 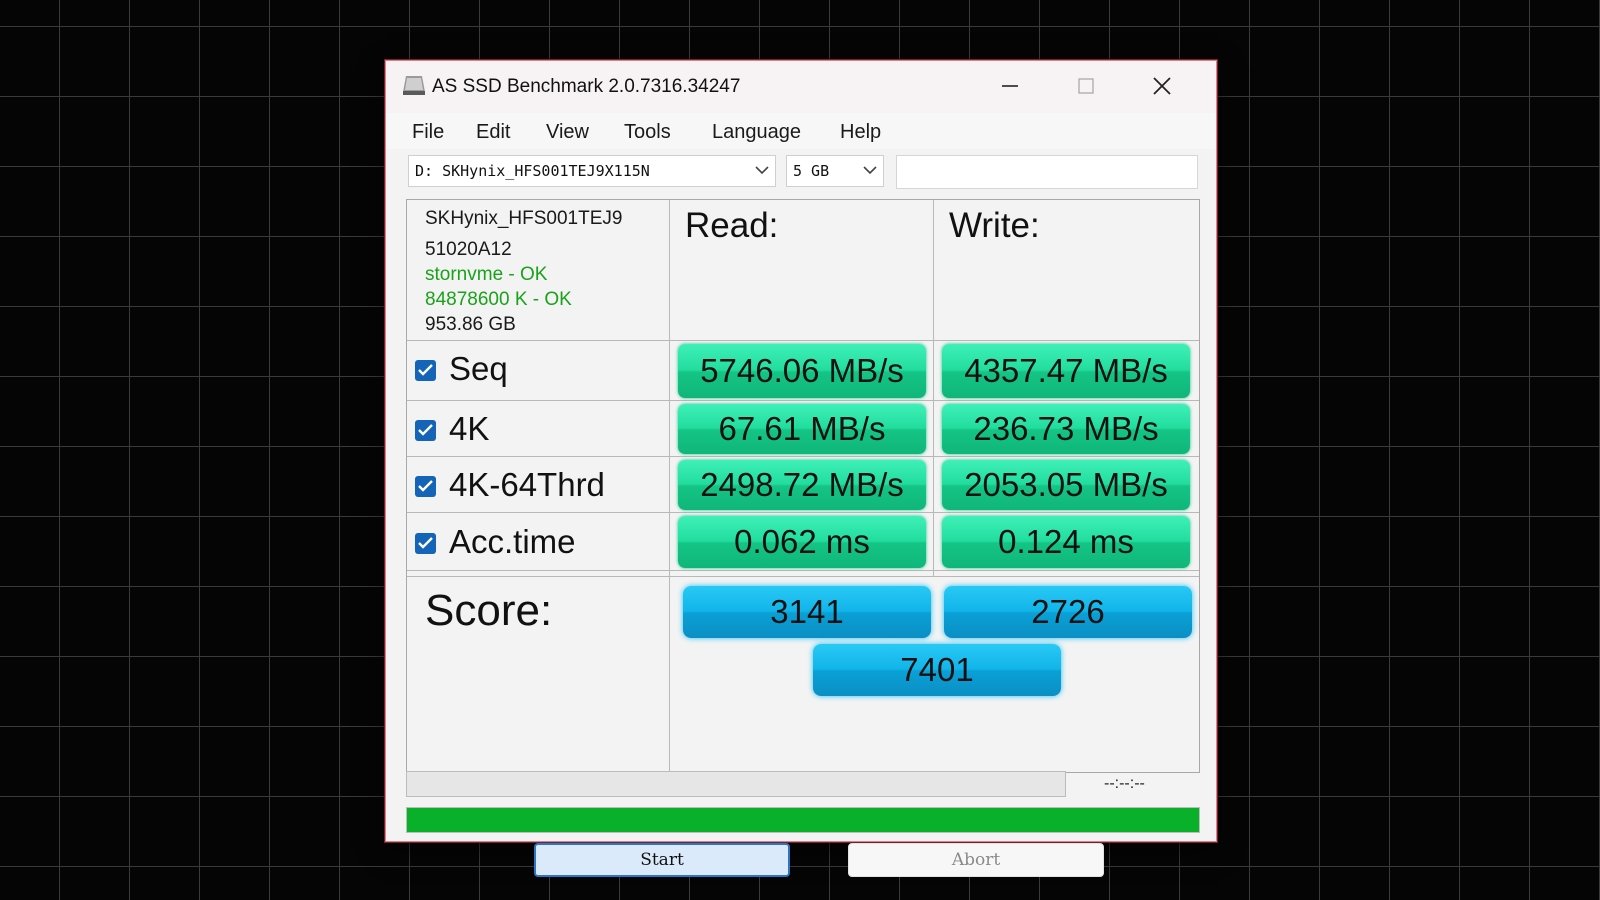 What do you see at coordinates (567, 132) in the screenshot?
I see `menu-view: View` at bounding box center [567, 132].